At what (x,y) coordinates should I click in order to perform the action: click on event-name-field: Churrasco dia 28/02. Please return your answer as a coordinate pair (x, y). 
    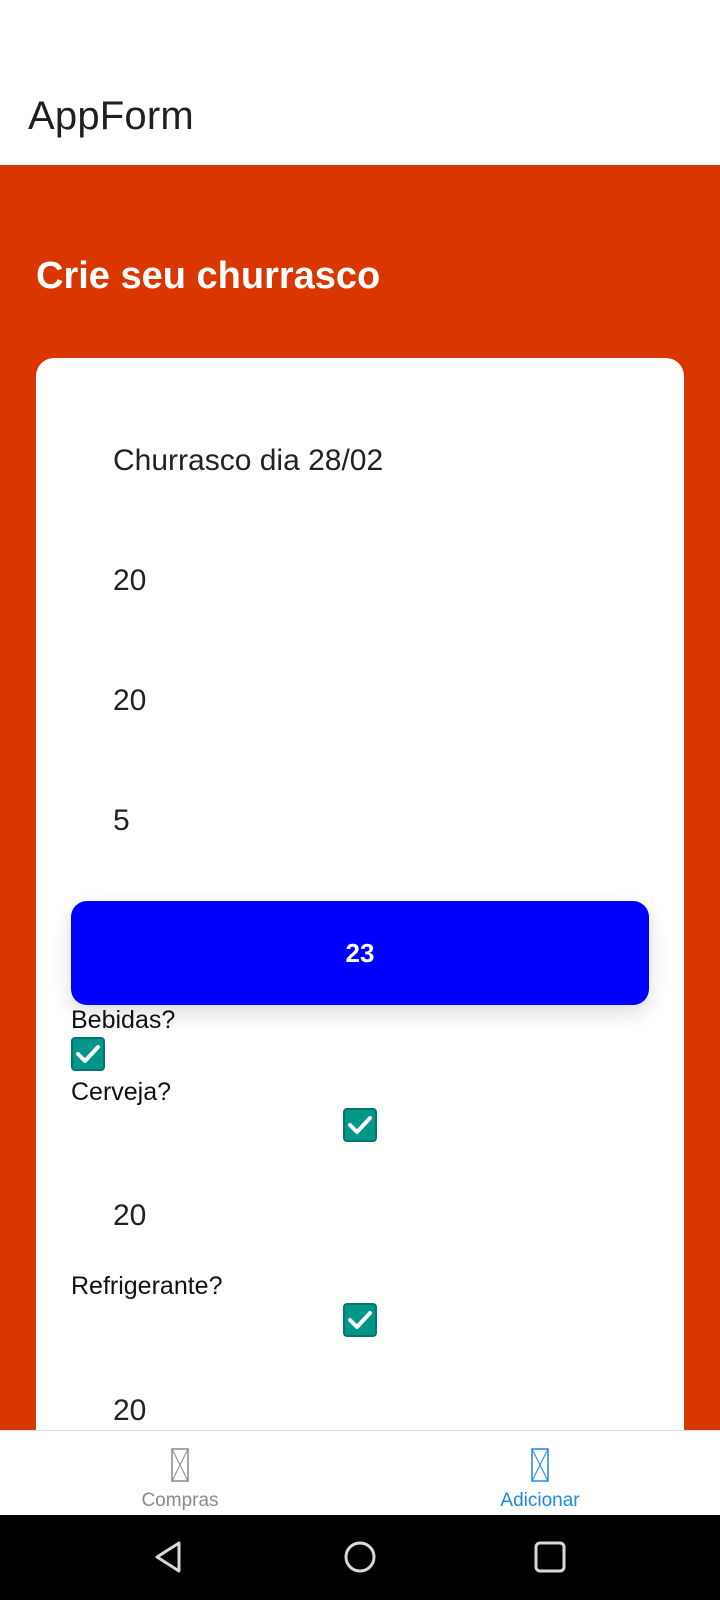
    Looking at the image, I should click on (248, 461).